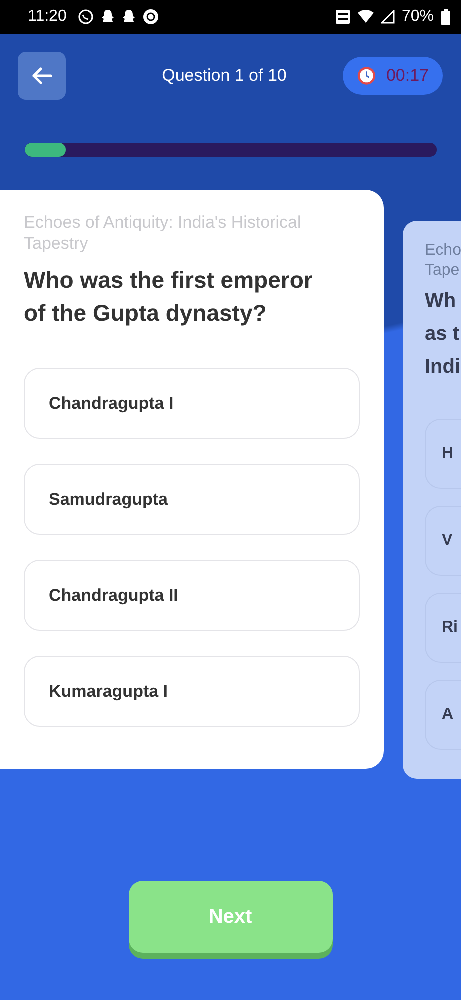  Describe the element at coordinates (224, 76) in the screenshot. I see `question-counter: Question 1 of 10` at that location.